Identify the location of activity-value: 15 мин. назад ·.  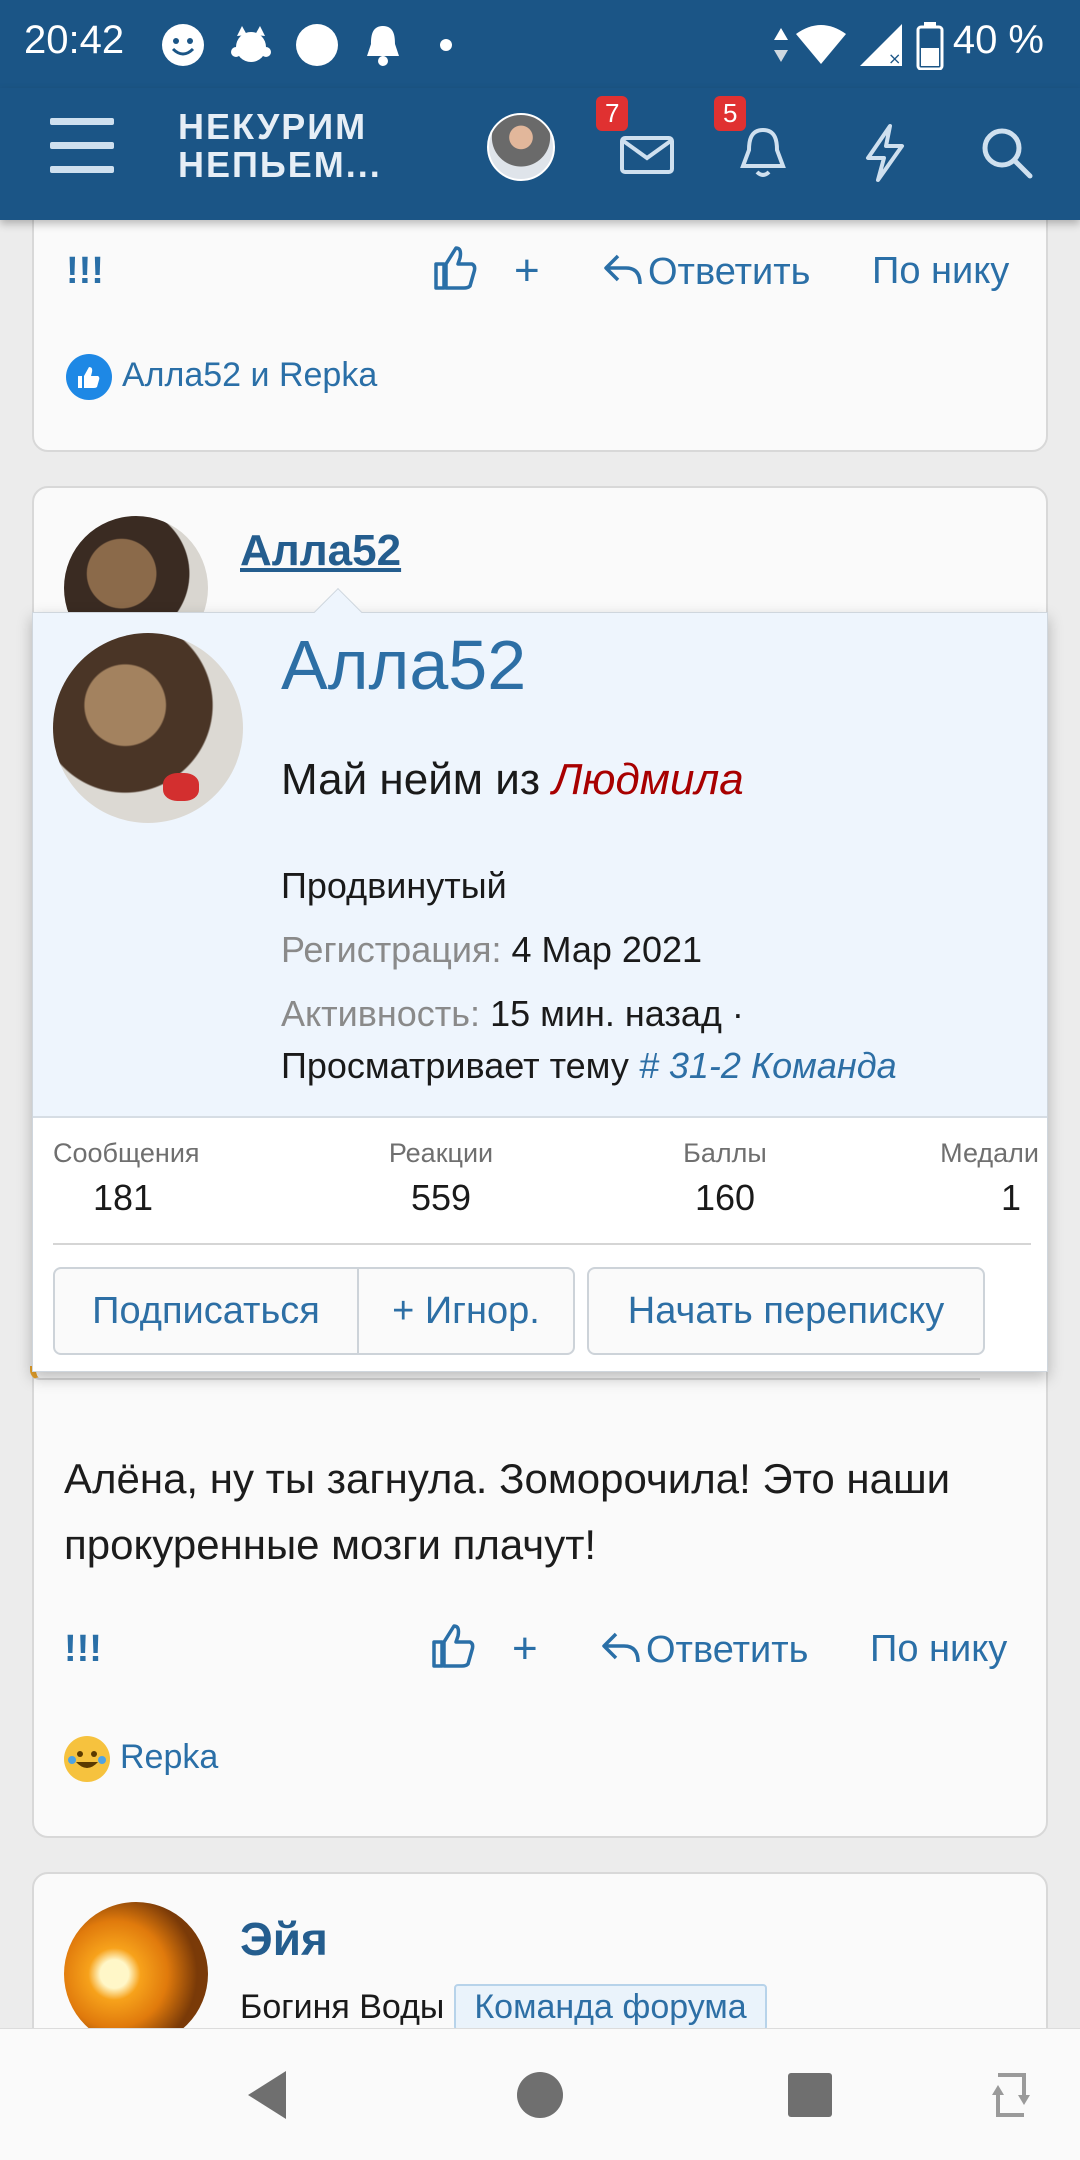
(617, 1013).